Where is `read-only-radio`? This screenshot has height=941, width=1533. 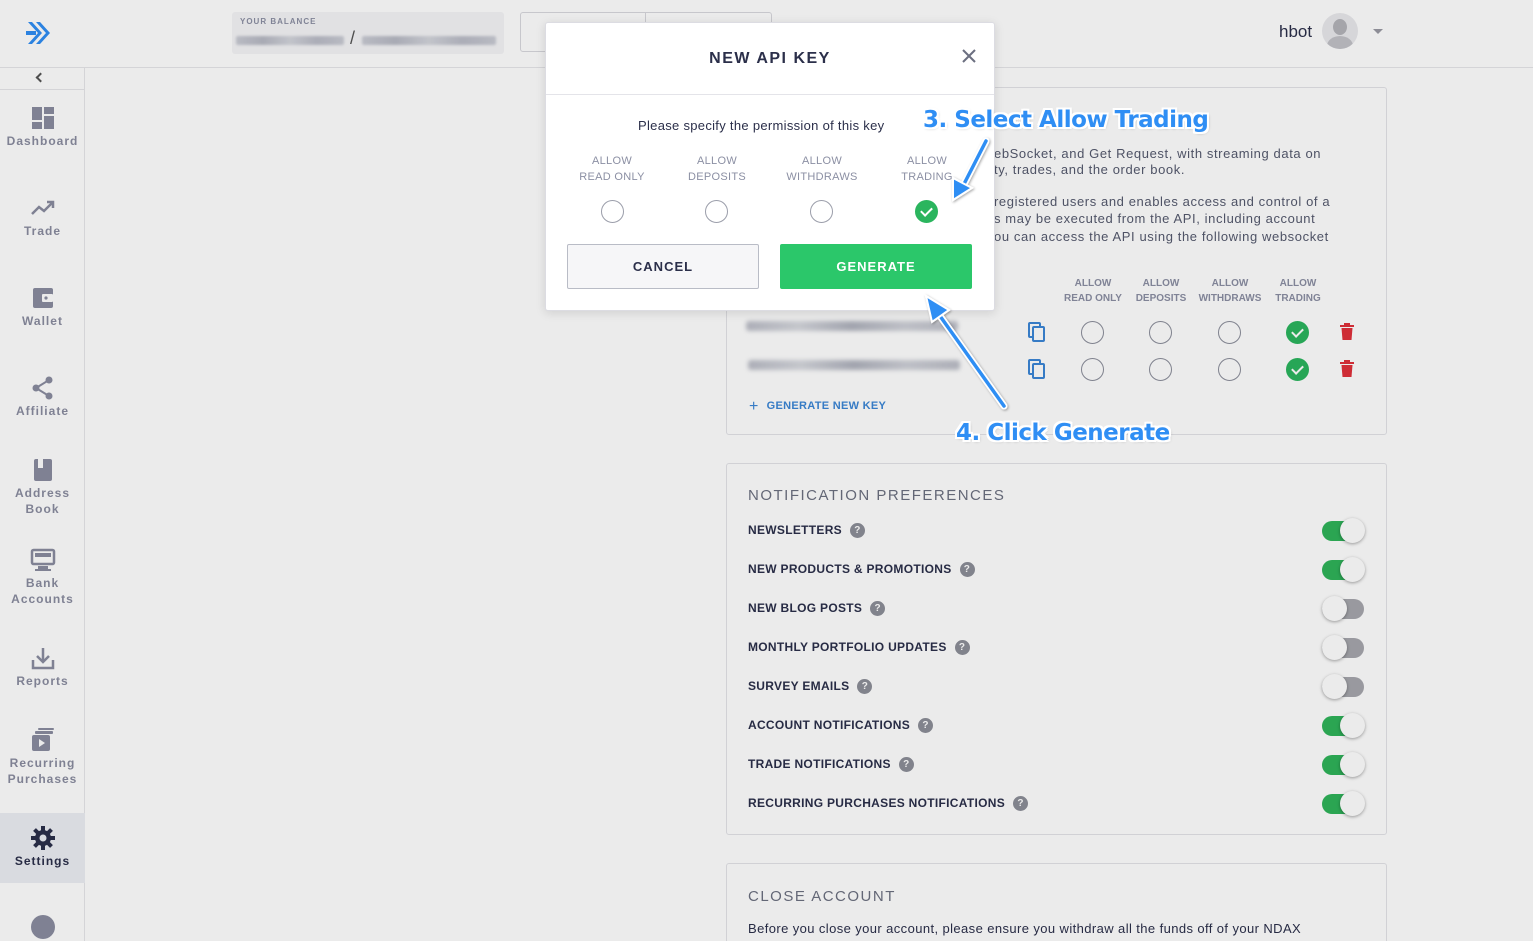 read-only-radio is located at coordinates (612, 211).